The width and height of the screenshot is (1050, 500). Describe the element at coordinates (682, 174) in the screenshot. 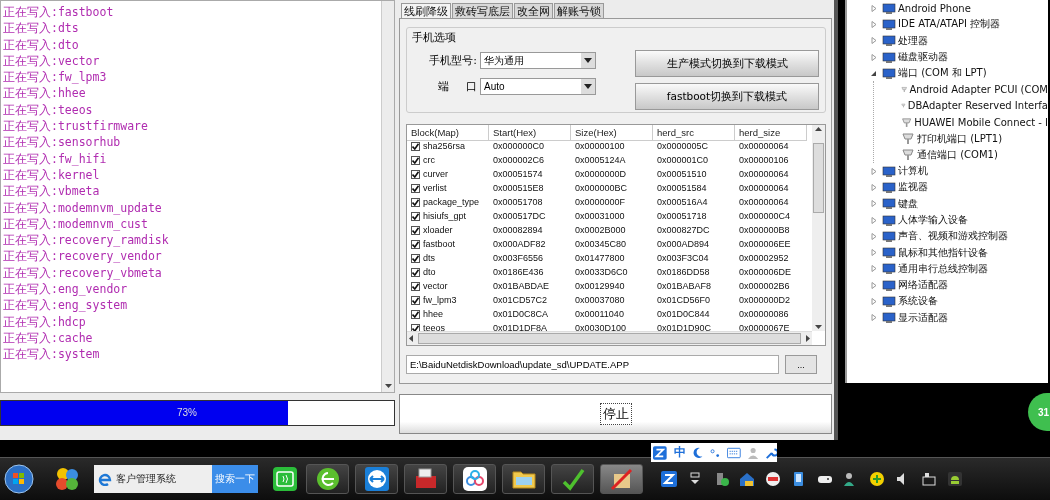

I see `table-cell-text: 0x00051510` at that location.